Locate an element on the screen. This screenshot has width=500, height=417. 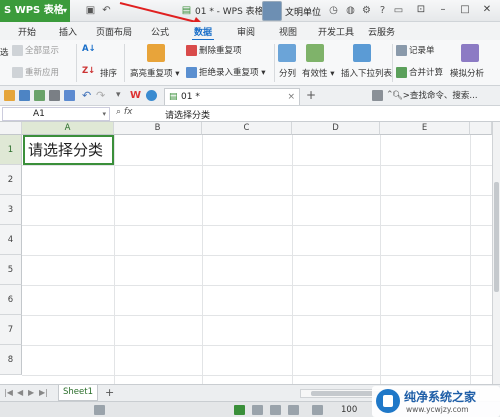
row-header-7: 7 is located at coordinates (11, 330).